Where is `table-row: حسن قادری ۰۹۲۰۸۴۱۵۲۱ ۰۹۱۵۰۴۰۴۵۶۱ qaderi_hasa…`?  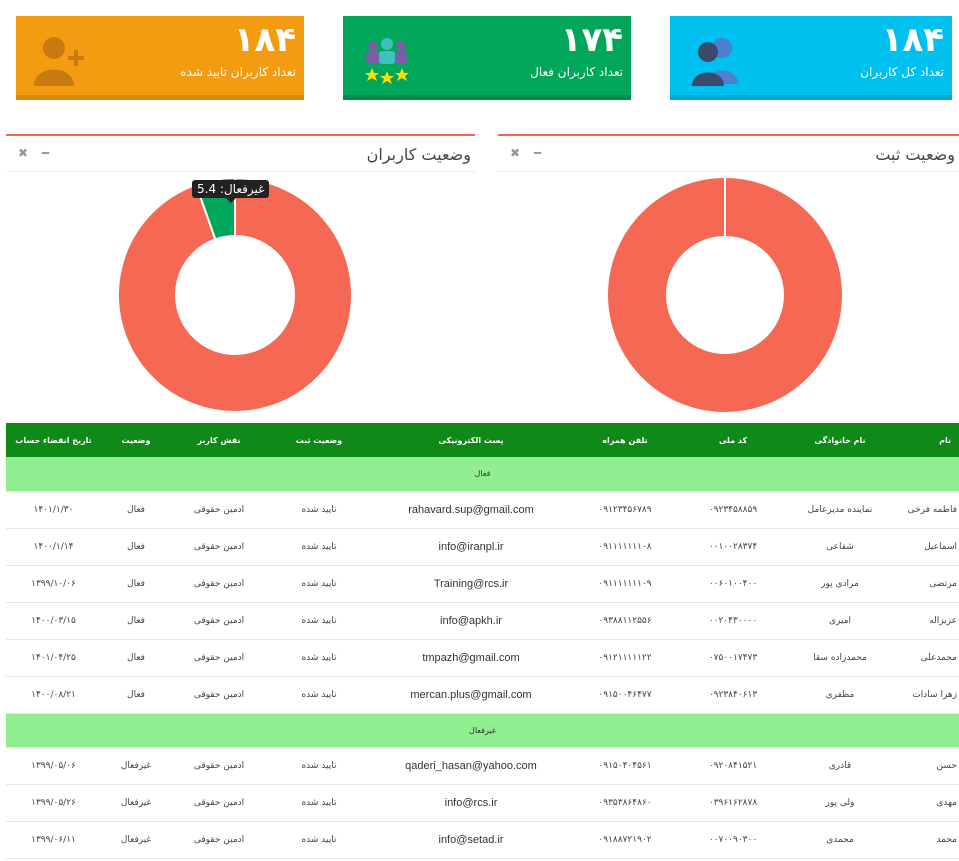
table-row: حسن قادری ۰۹۲۰۸۴۱۵۲۱ ۰۹۱۵۰۴۰۴۵۶۱ qaderi_hasa… is located at coordinates (482, 766).